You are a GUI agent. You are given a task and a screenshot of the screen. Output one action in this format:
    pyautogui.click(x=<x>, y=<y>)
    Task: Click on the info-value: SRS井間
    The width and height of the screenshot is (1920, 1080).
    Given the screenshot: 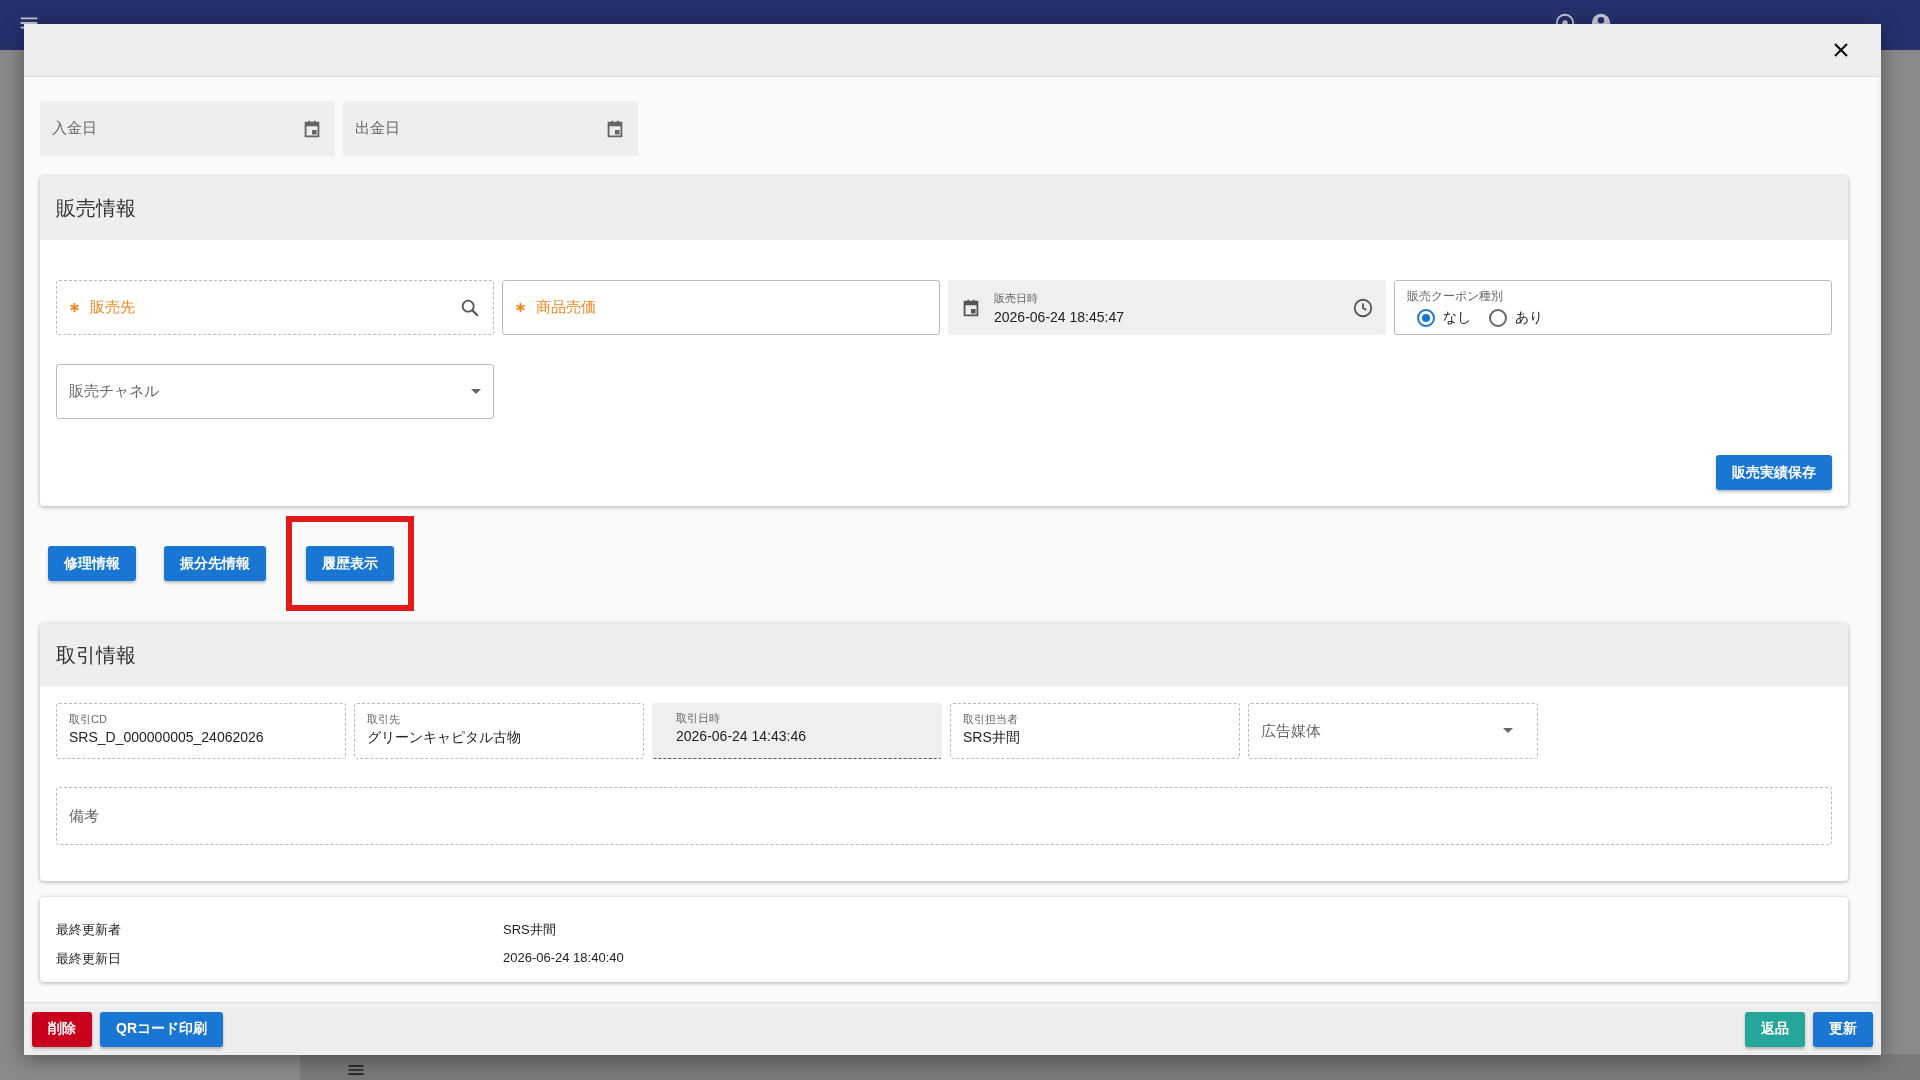 What is the action you would take?
    pyautogui.click(x=529, y=930)
    